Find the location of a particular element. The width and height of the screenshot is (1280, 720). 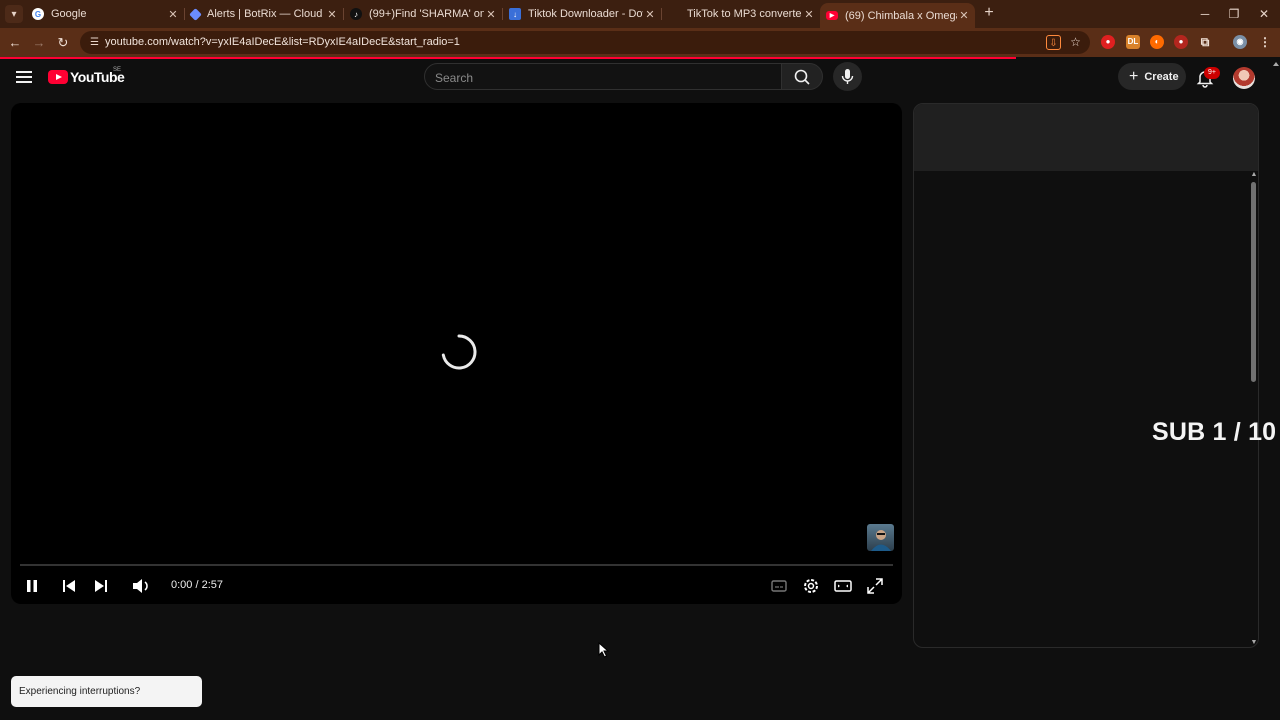

loading-spinner-icon is located at coordinates (459, 352).